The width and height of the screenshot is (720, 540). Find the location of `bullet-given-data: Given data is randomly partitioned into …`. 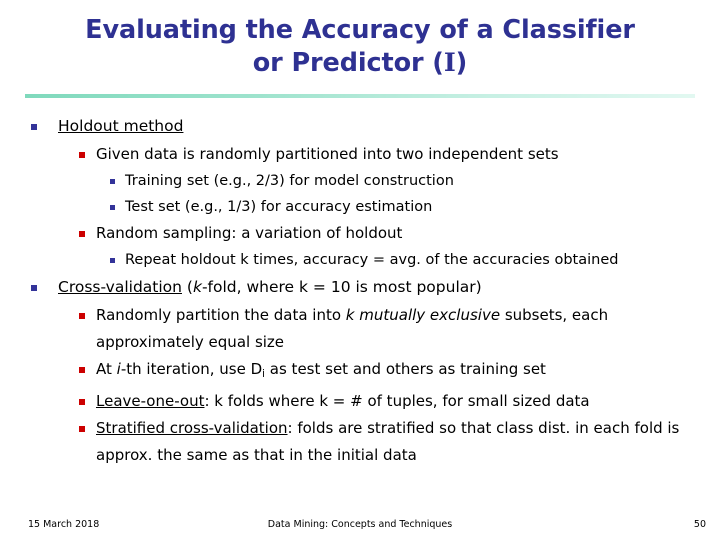

bullet-given-data: Given data is randomly partitioned into … is located at coordinates (360, 154).